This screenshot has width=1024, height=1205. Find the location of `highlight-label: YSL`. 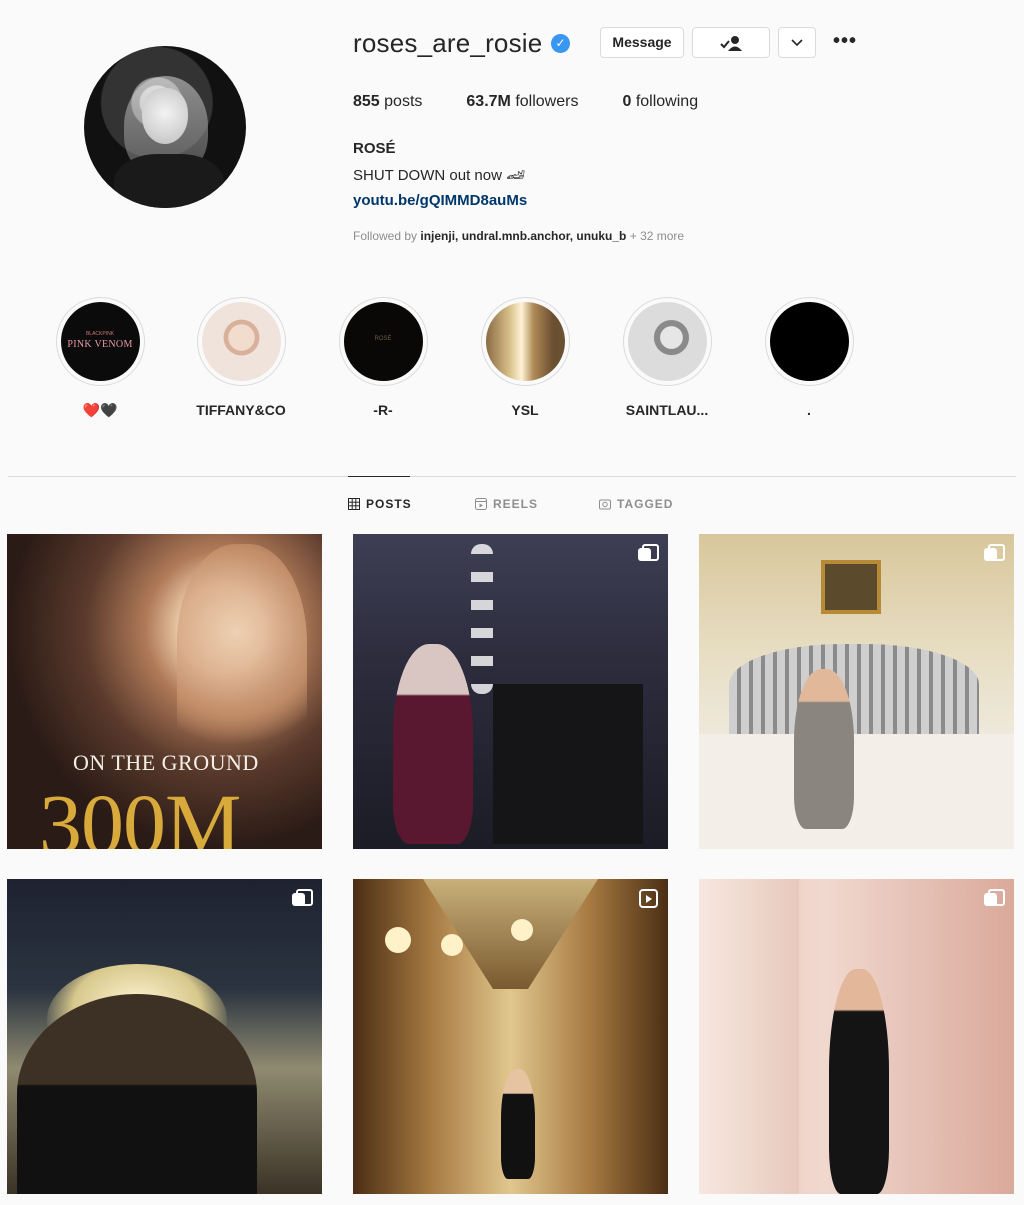

highlight-label: YSL is located at coordinates (525, 410).